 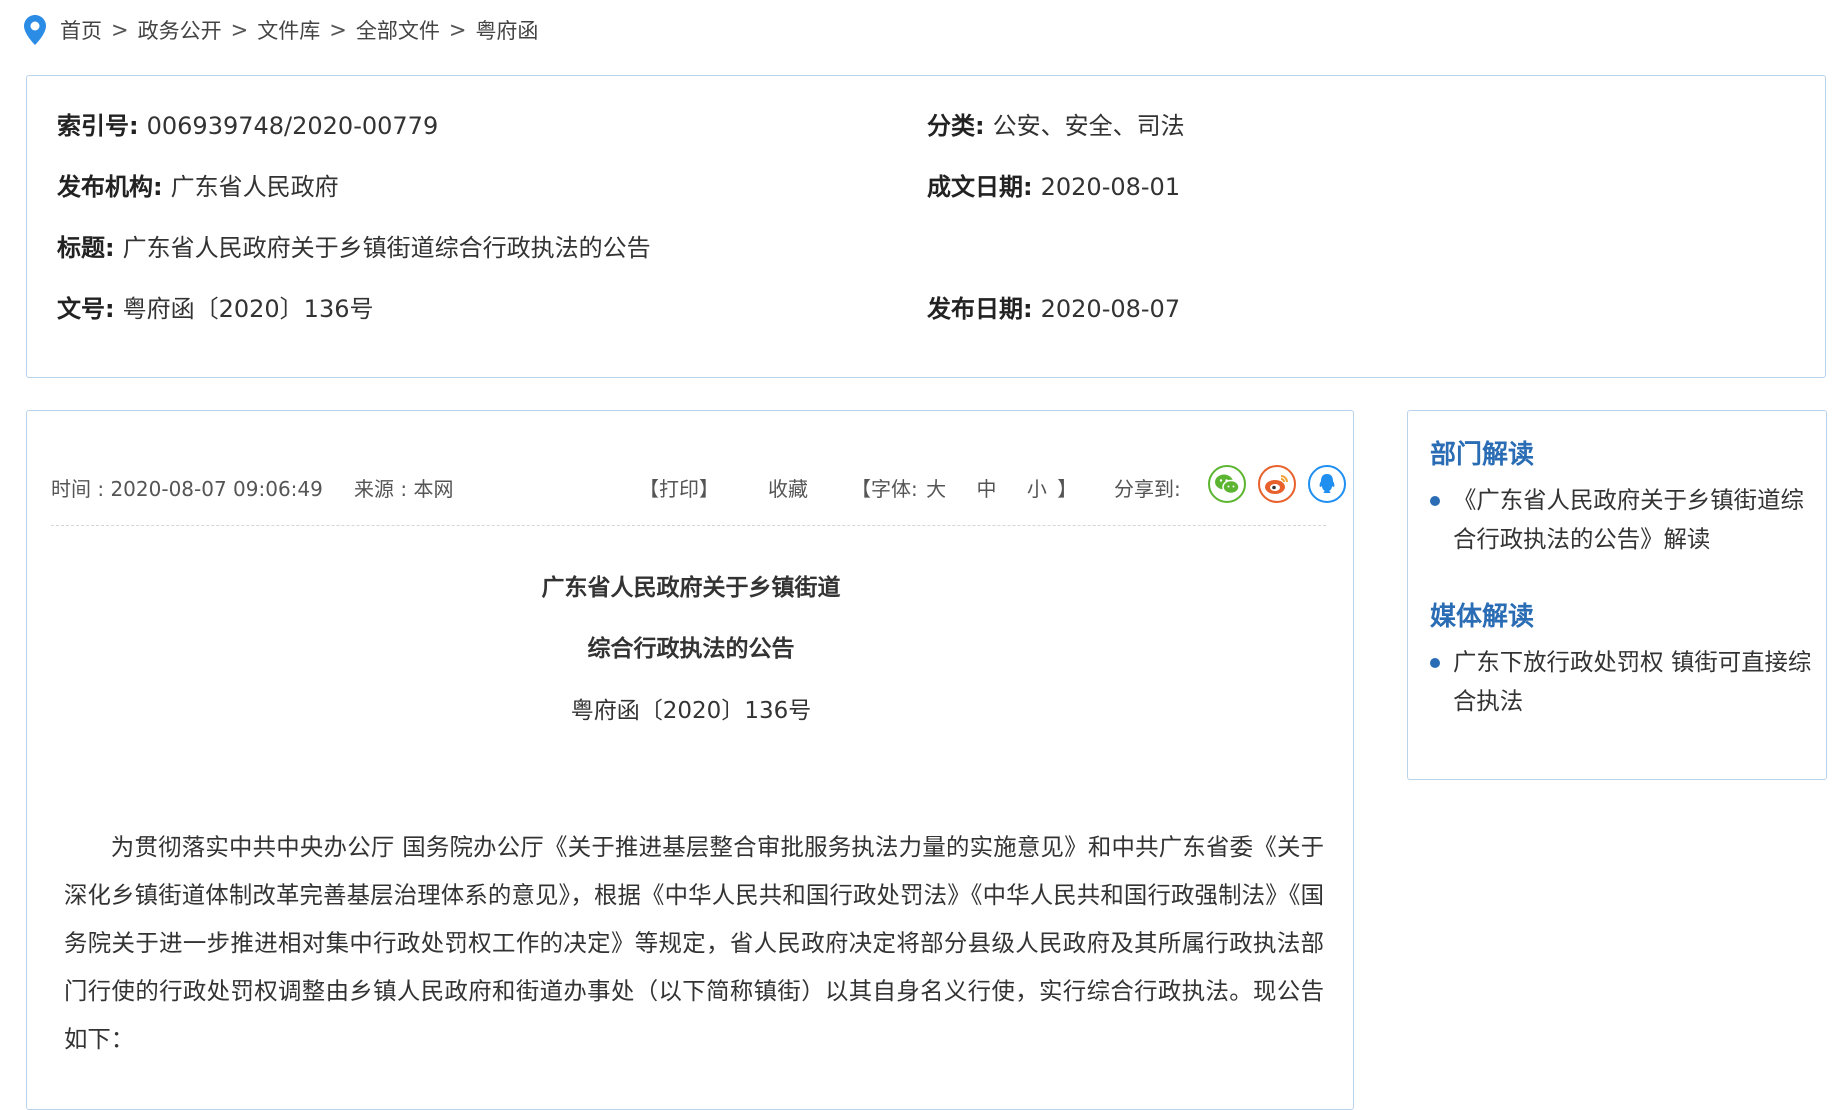 I want to click on meta-written-date-label: 成文日期:, so click(x=980, y=187).